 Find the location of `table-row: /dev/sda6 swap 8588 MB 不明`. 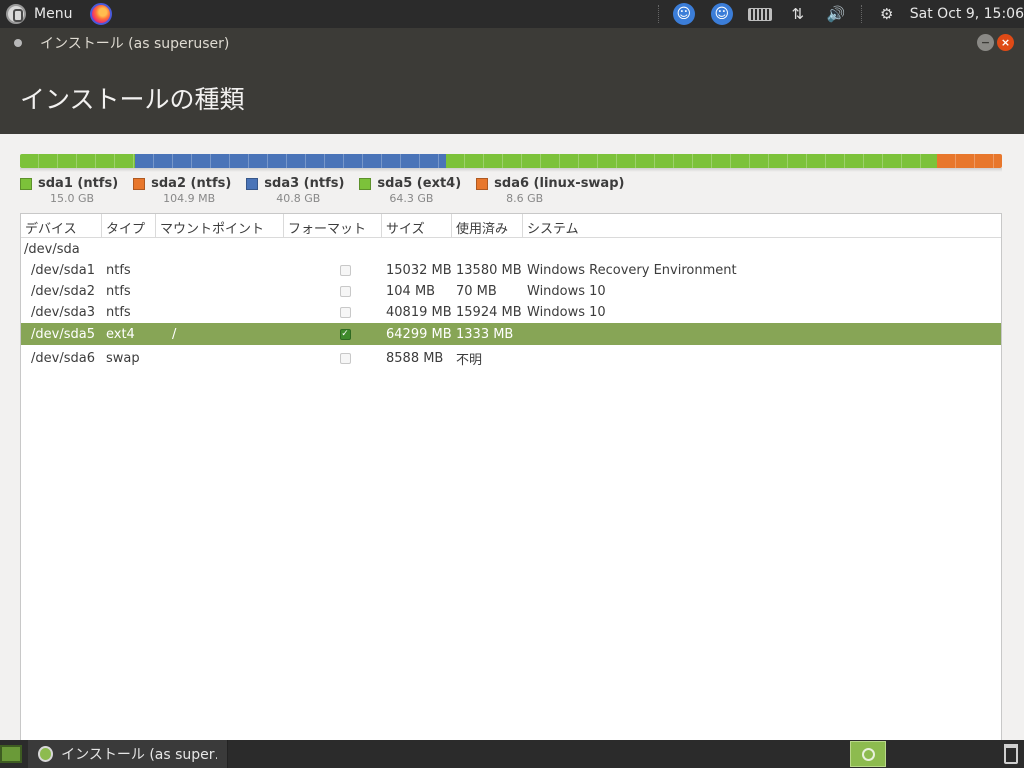

table-row: /dev/sda6 swap 8588 MB 不明 is located at coordinates (511, 358).